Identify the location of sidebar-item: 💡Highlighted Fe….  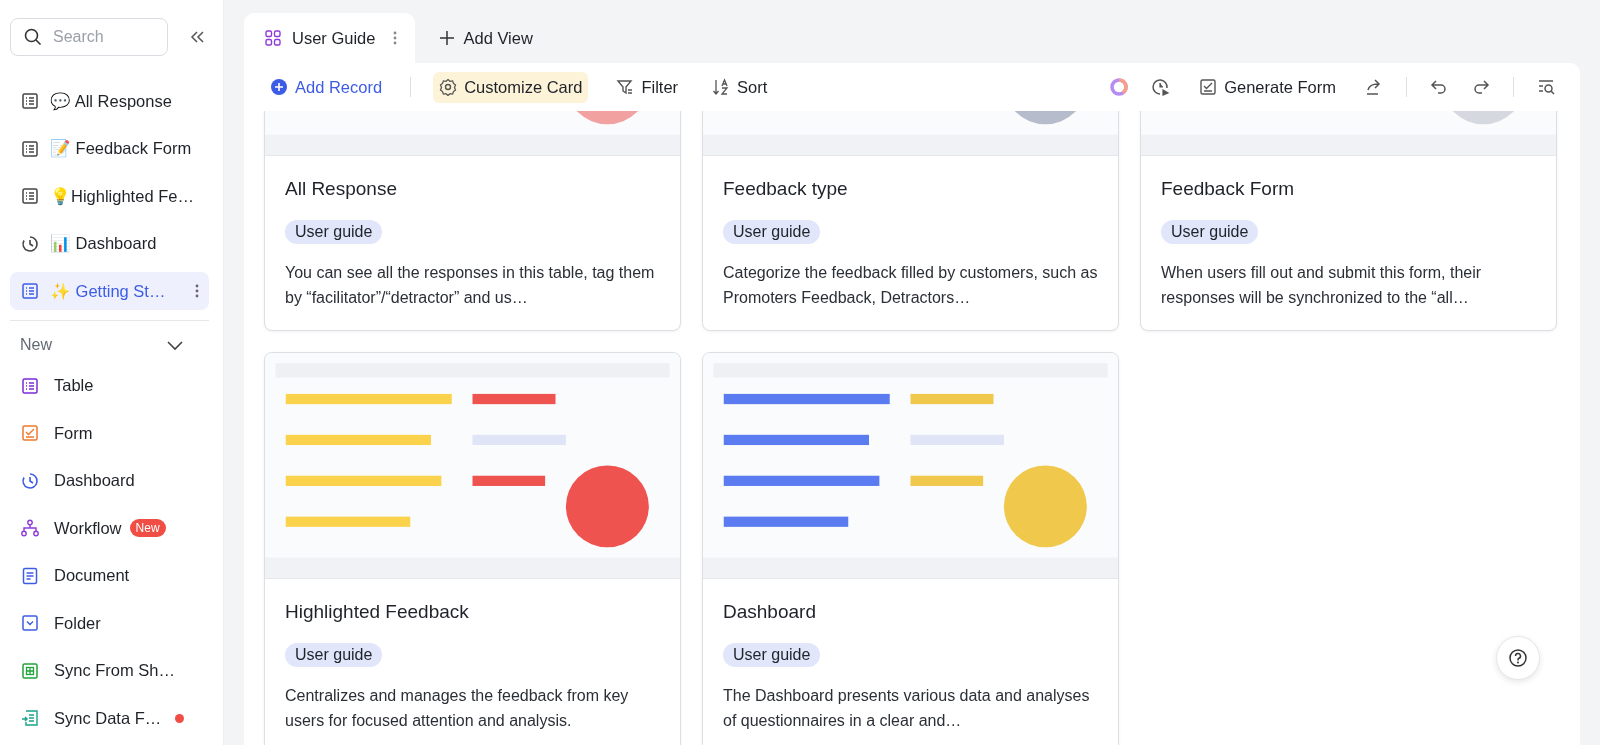
(109, 196).